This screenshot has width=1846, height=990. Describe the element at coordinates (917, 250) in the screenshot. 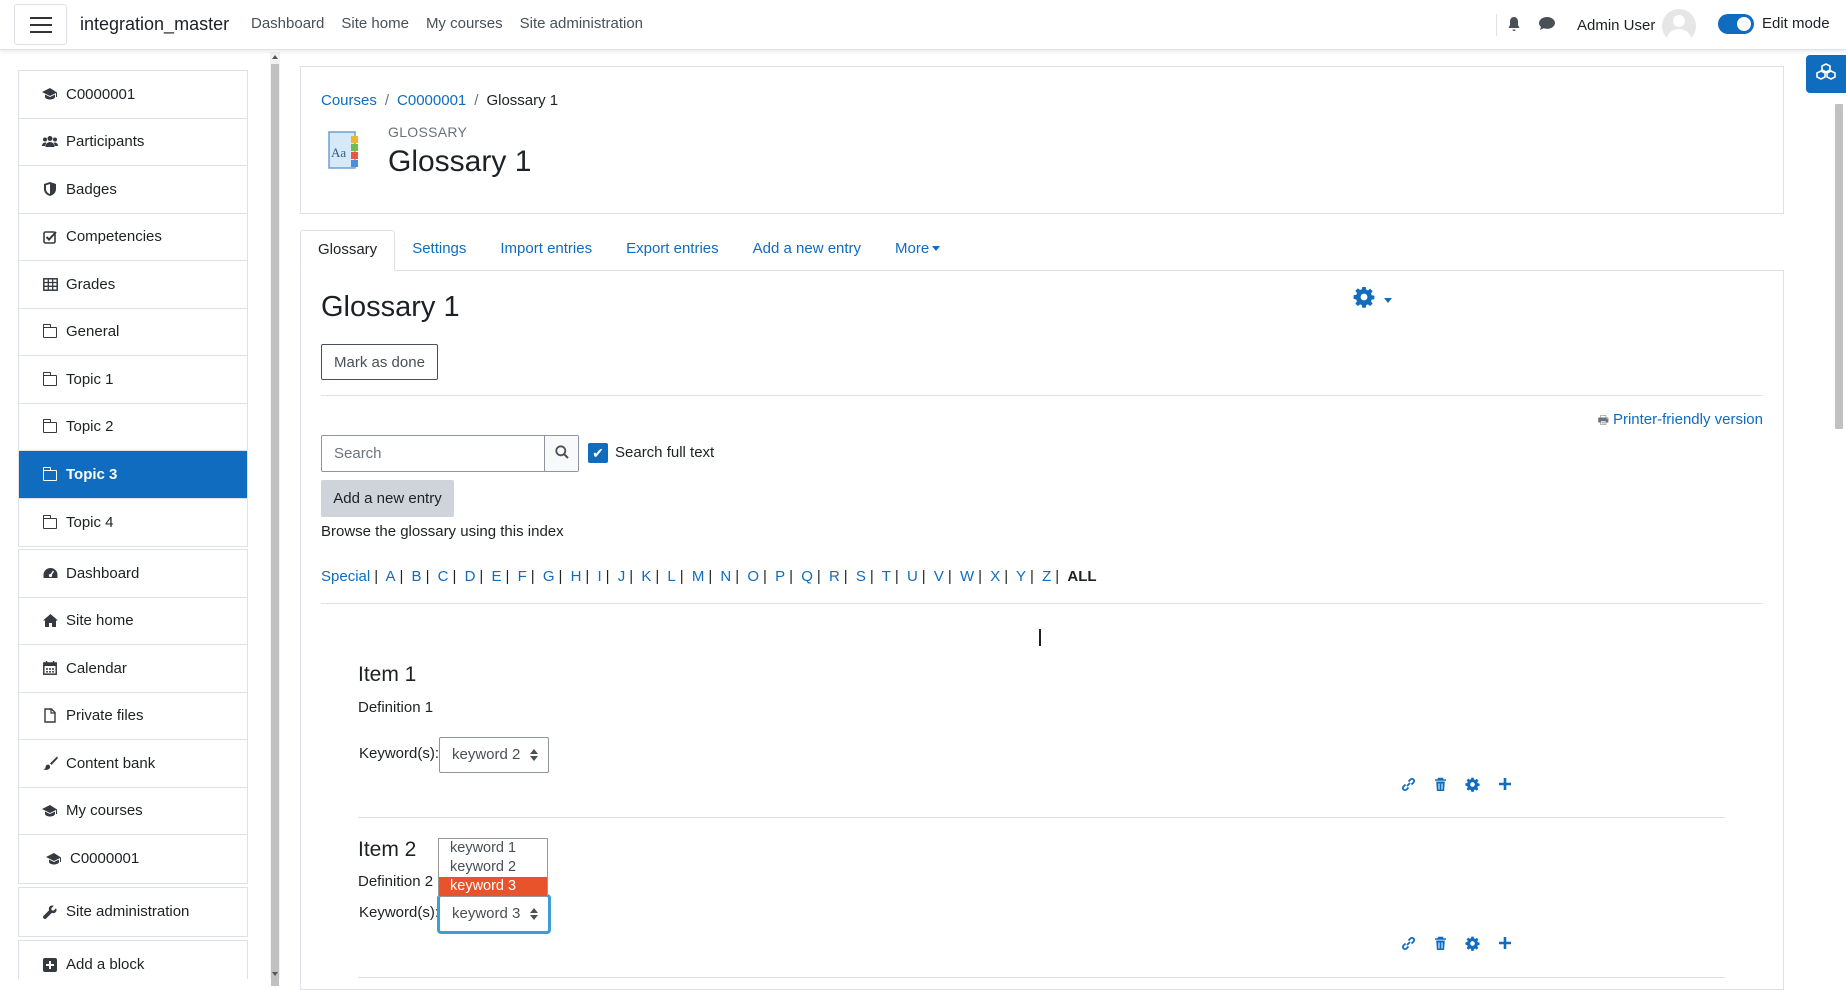

I see `tab-more: More` at that location.